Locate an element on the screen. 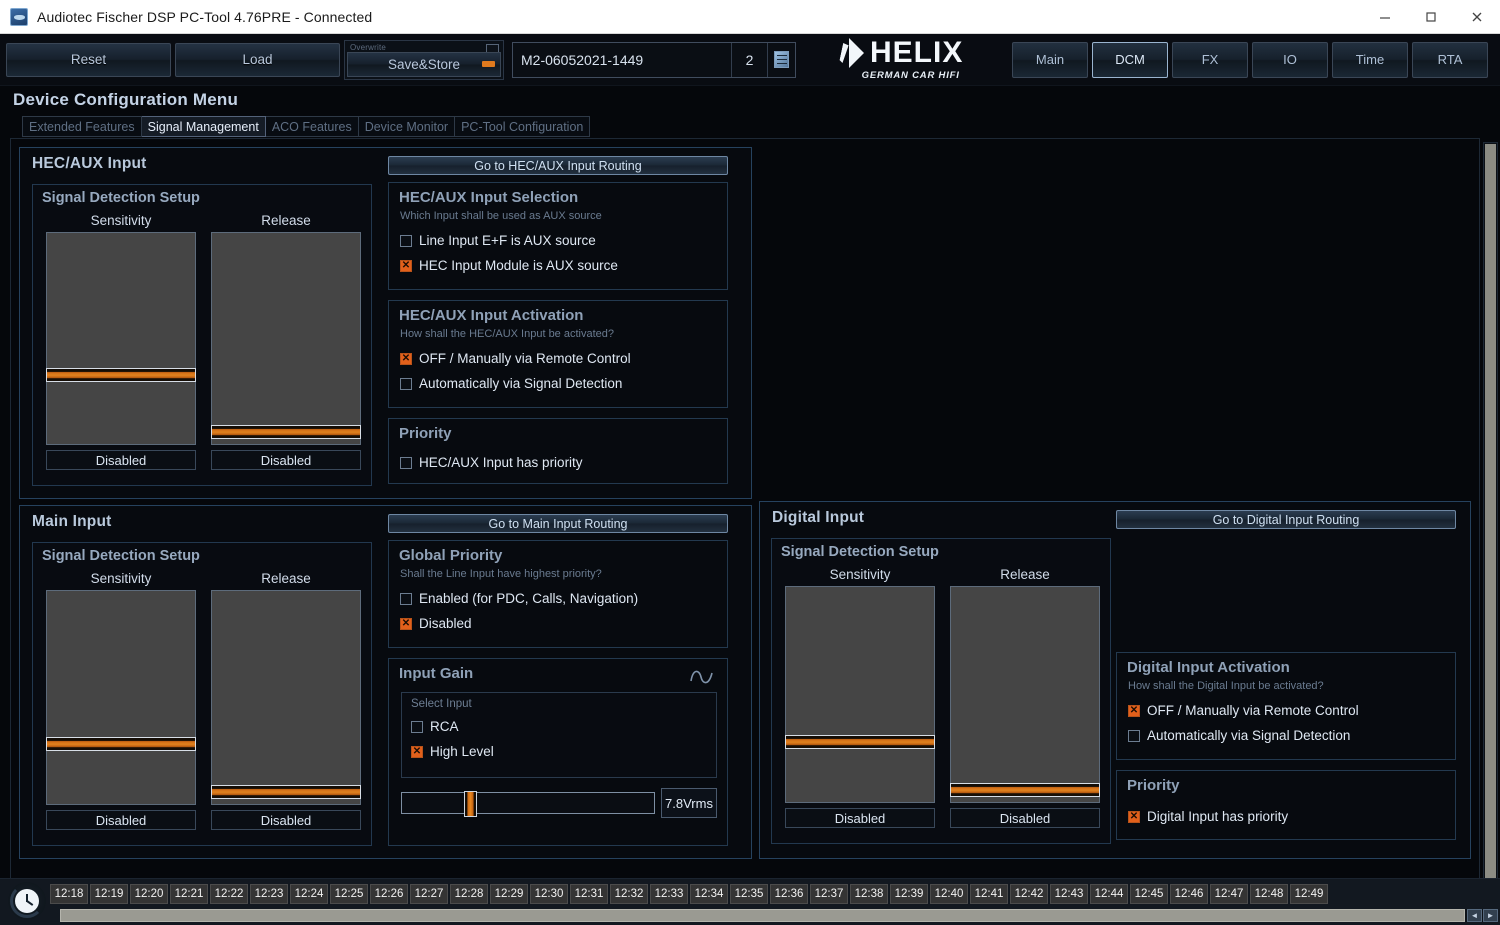 Image resolution: width=1500 pixels, height=925 pixels. hec-aux-activation-option-auto: Automatically via Signal Detection is located at coordinates (511, 383).